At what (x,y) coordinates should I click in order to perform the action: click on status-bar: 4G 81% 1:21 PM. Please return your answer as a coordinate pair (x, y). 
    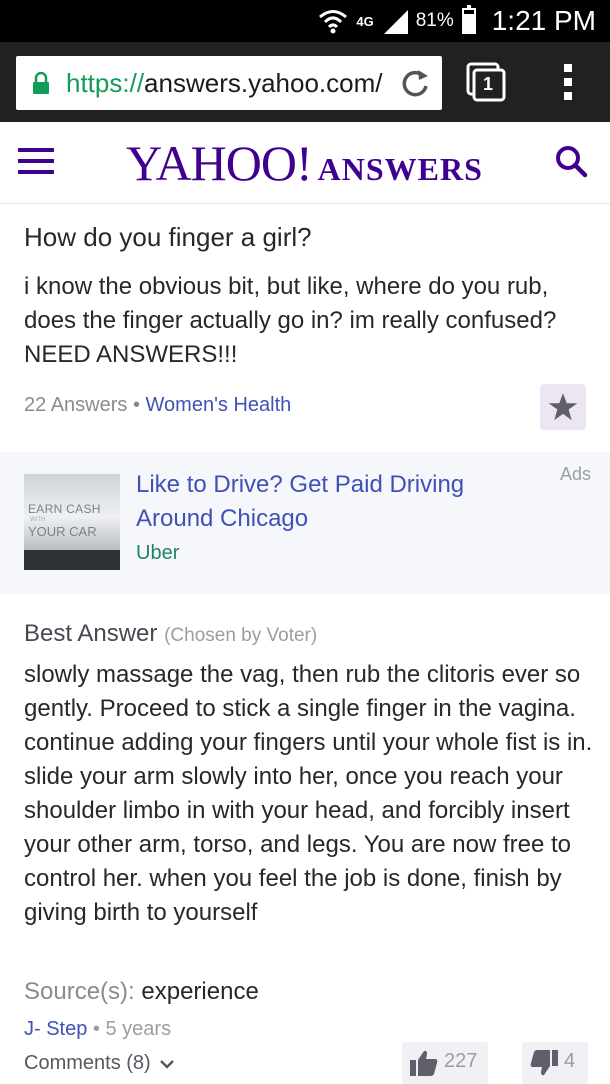
    Looking at the image, I should click on (305, 21).